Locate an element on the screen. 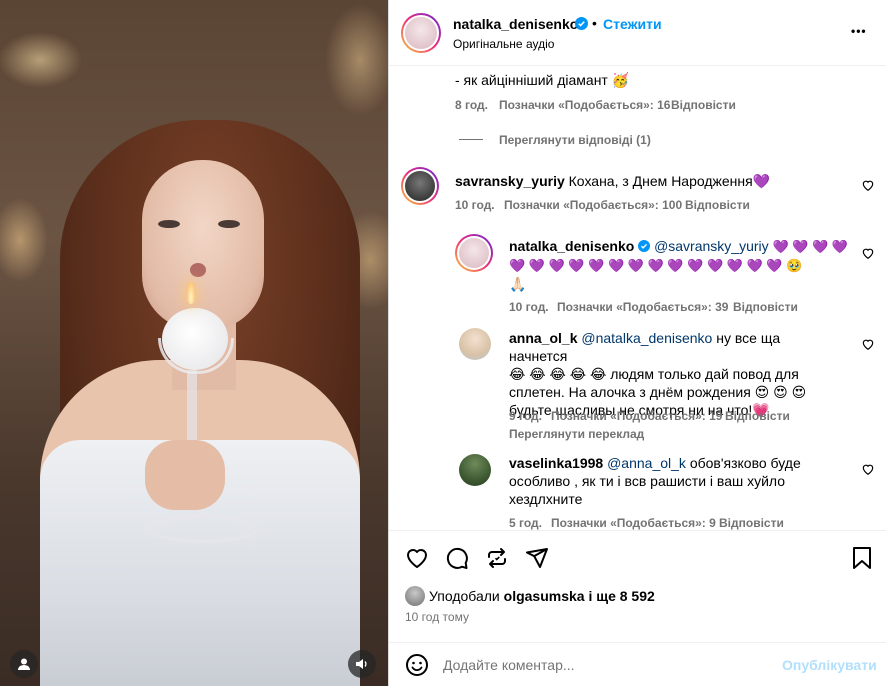  likes-count: і ще 8 592 is located at coordinates (621, 596).